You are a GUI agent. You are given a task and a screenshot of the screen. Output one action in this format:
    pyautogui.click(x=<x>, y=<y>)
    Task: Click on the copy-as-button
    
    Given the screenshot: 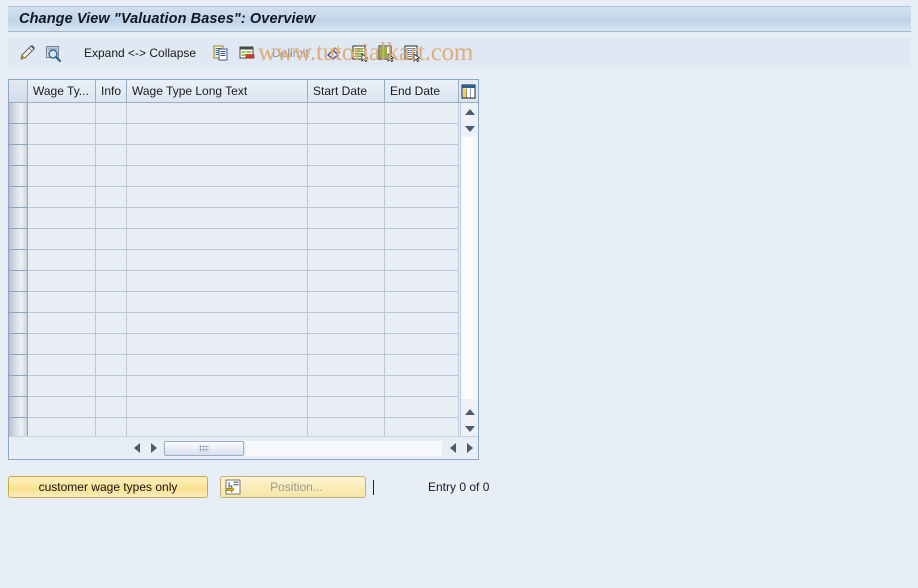 What is the action you would take?
    pyautogui.click(x=221, y=53)
    